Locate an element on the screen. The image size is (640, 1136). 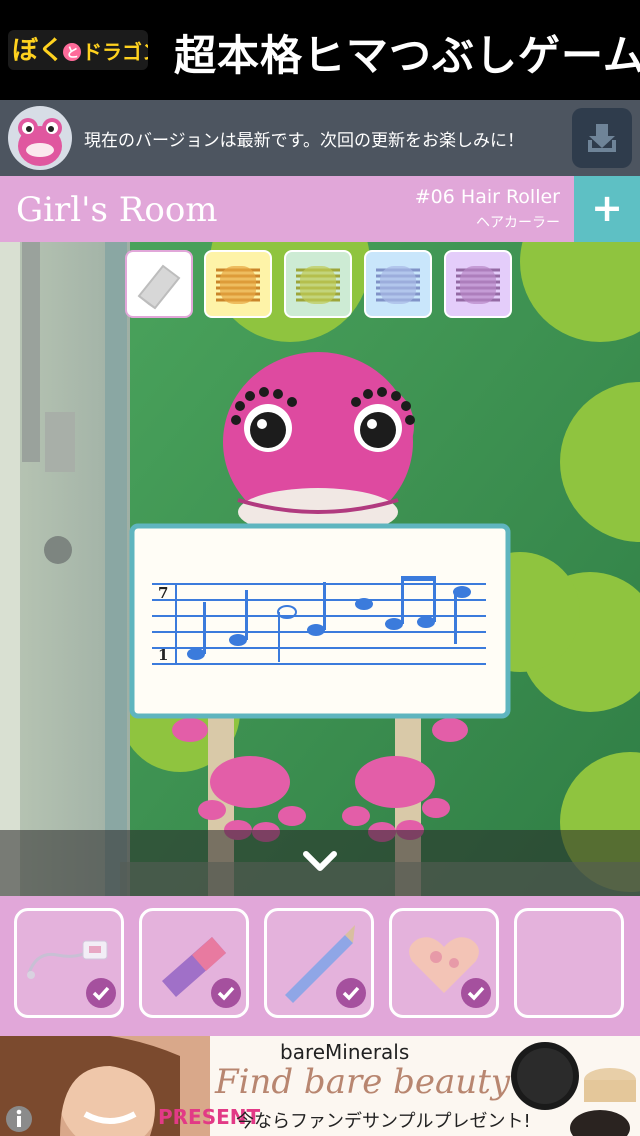
swatch-green is located at coordinates (318, 284).